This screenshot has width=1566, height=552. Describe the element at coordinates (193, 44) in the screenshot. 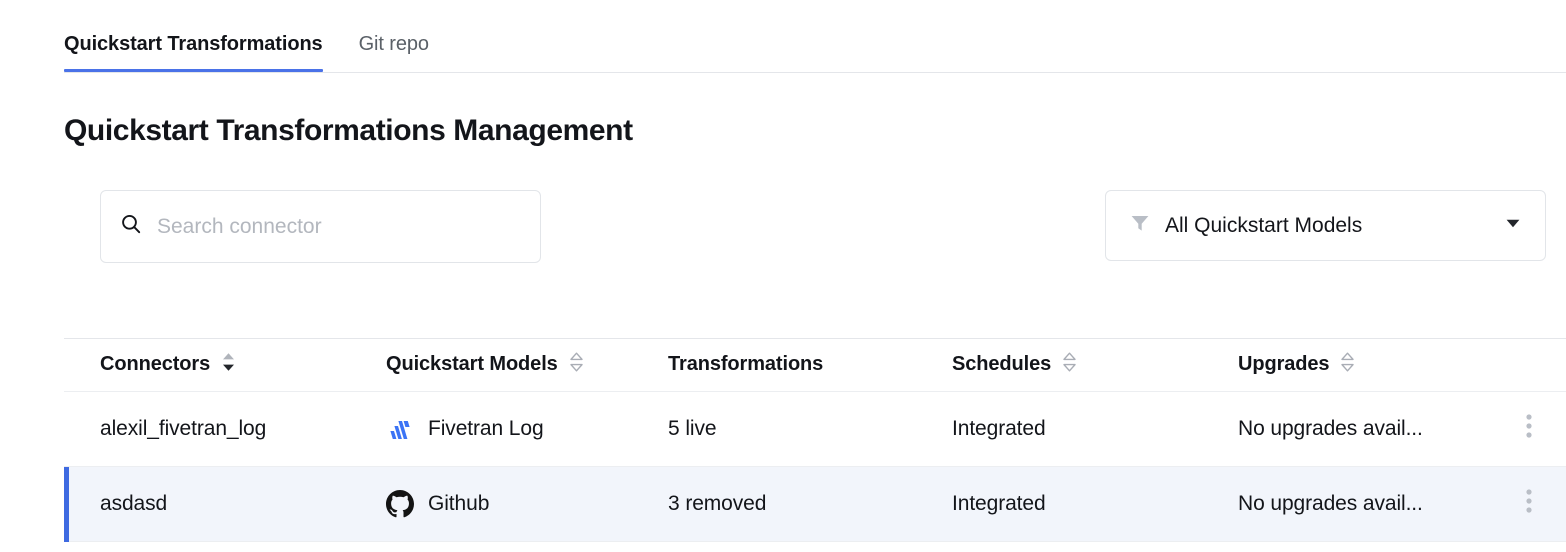

I see `tab-label: Quickstart Transformations` at that location.